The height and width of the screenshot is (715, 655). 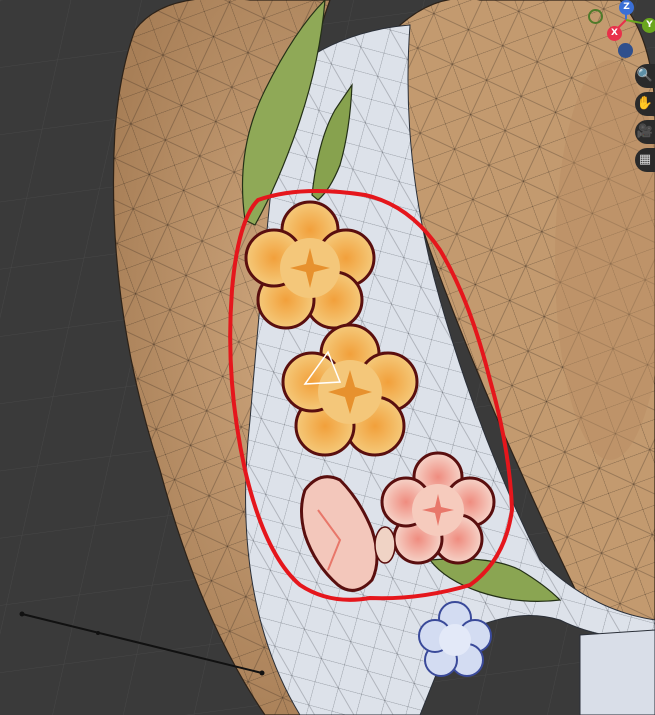 What do you see at coordinates (625, 50) in the screenshot?
I see `gizmo-neg-z-axis` at bounding box center [625, 50].